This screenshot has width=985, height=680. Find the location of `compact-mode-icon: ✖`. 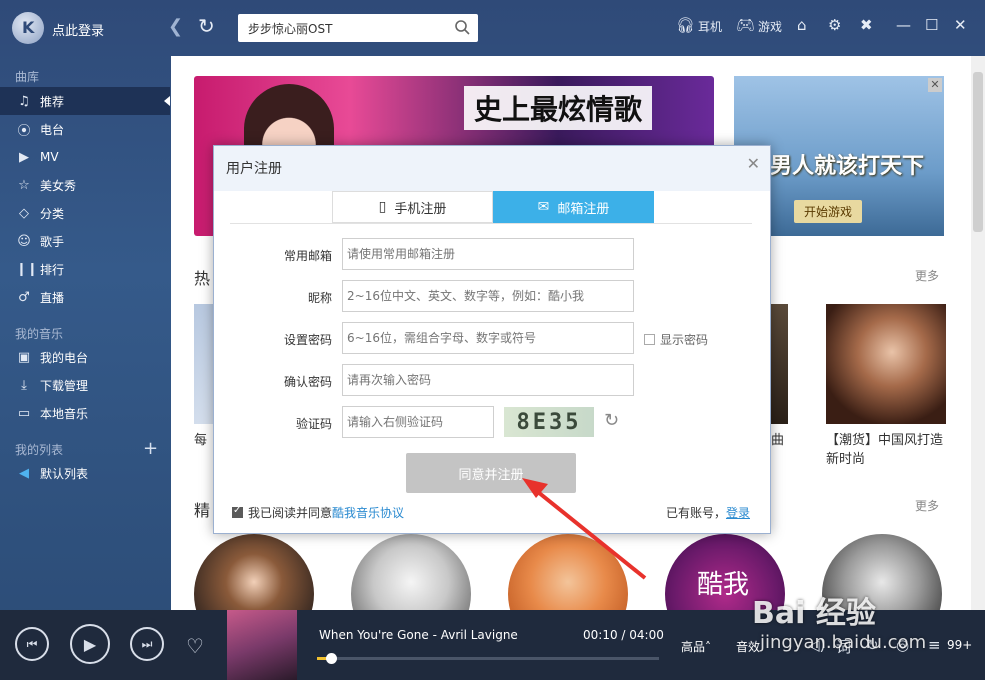

compact-mode-icon: ✖ is located at coordinates (866, 25).